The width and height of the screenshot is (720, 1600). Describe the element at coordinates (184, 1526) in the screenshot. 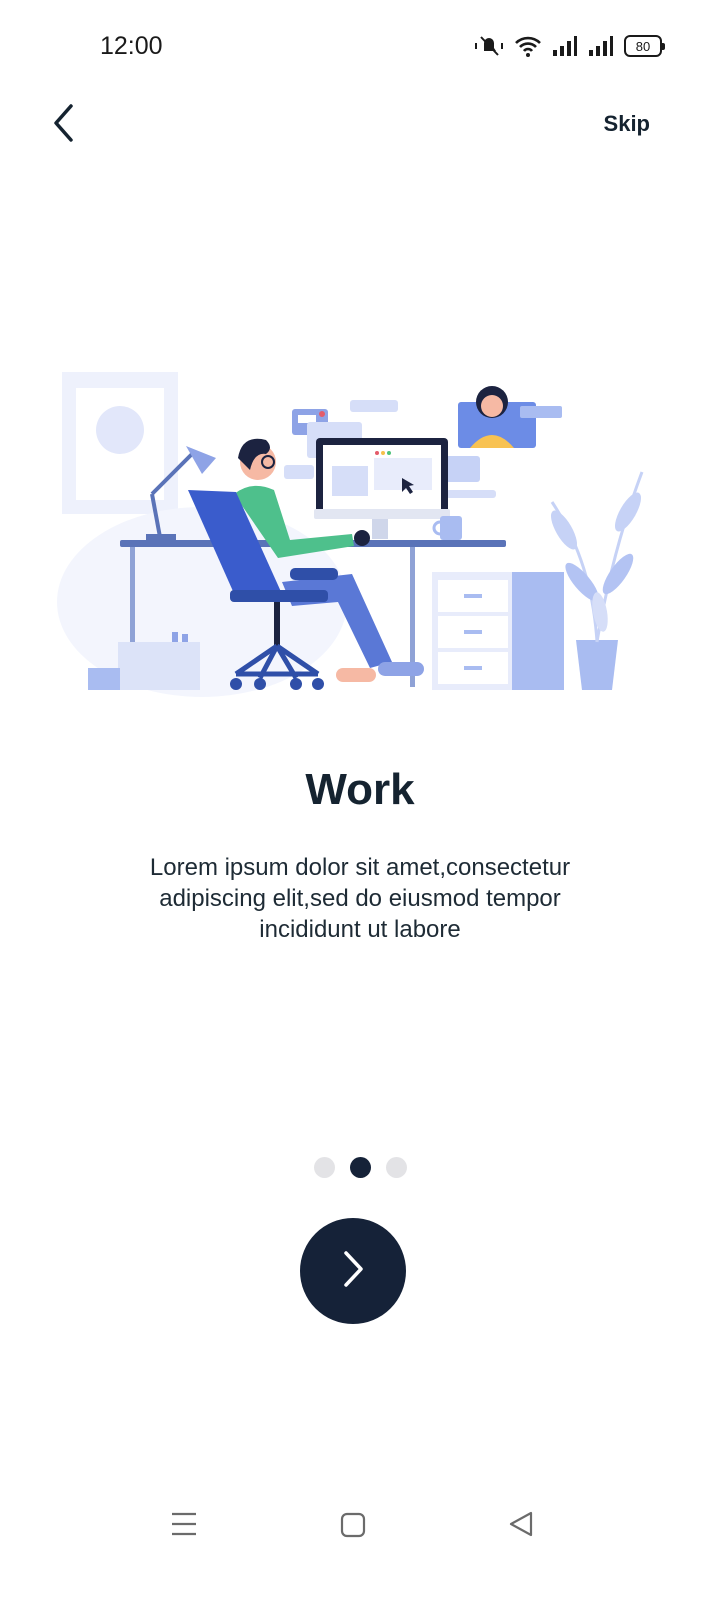

I see `menu-icon` at that location.